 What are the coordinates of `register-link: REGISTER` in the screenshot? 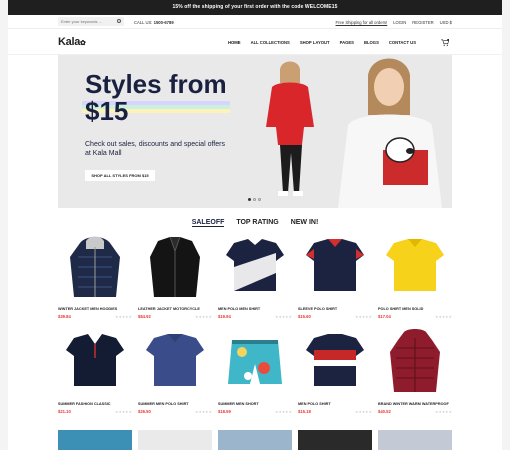 It's located at (422, 22).